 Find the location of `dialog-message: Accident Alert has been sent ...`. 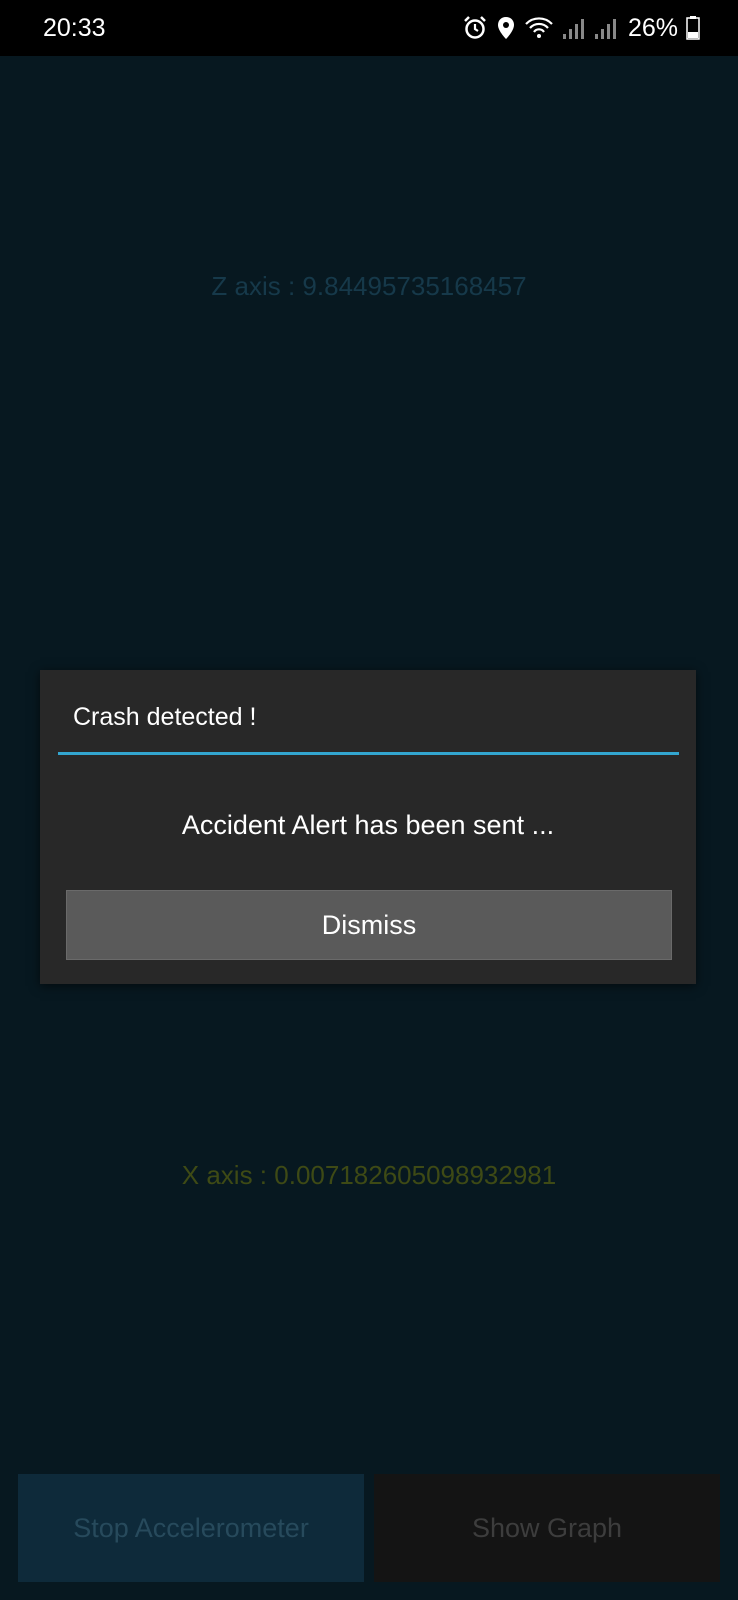

dialog-message: Accident Alert has been sent ... is located at coordinates (368, 825).